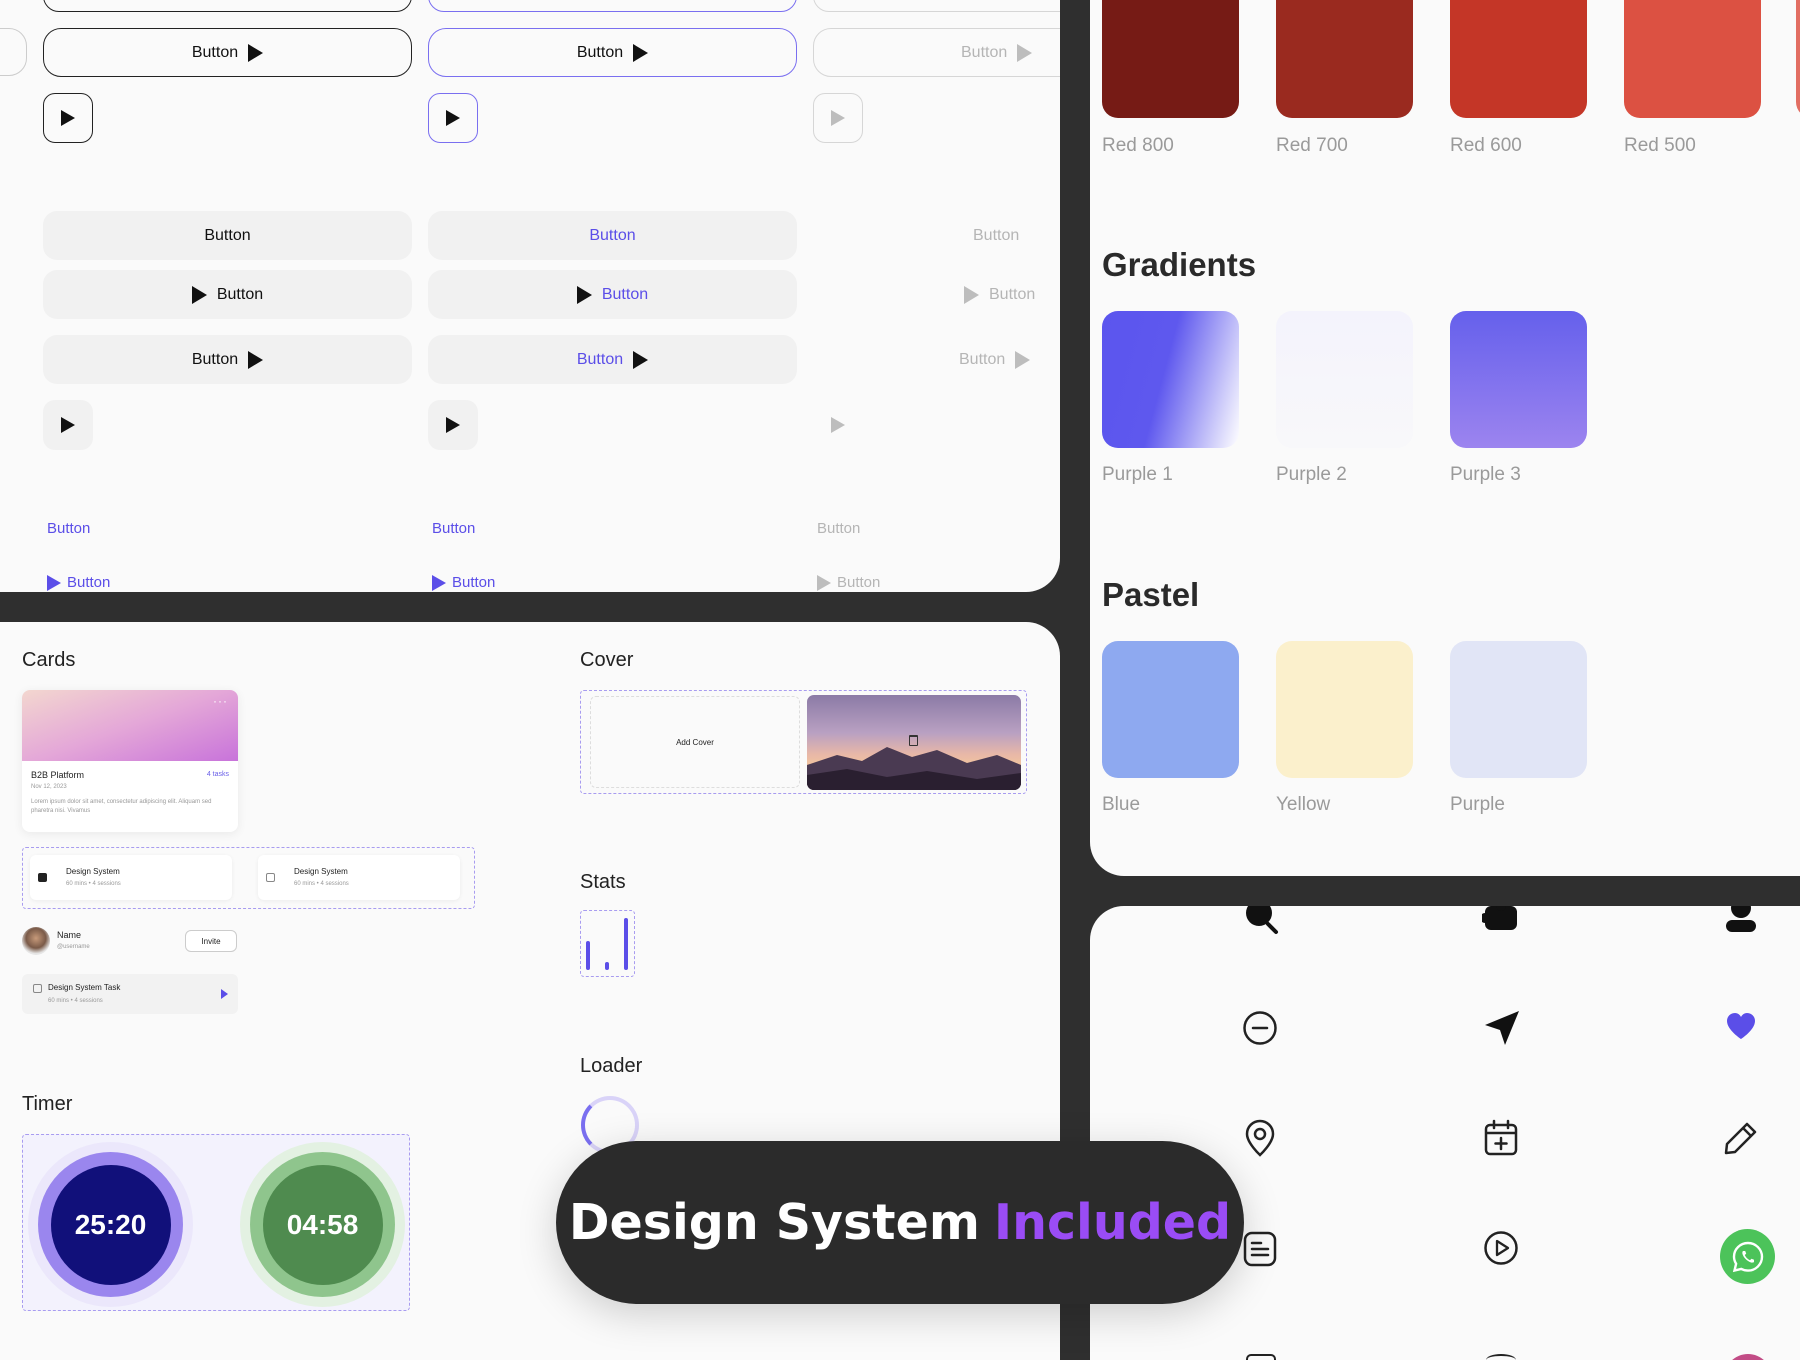 This screenshot has height=1360, width=1800. Describe the element at coordinates (1518, 379) in the screenshot. I see `purple-3-gradient-swatch` at that location.